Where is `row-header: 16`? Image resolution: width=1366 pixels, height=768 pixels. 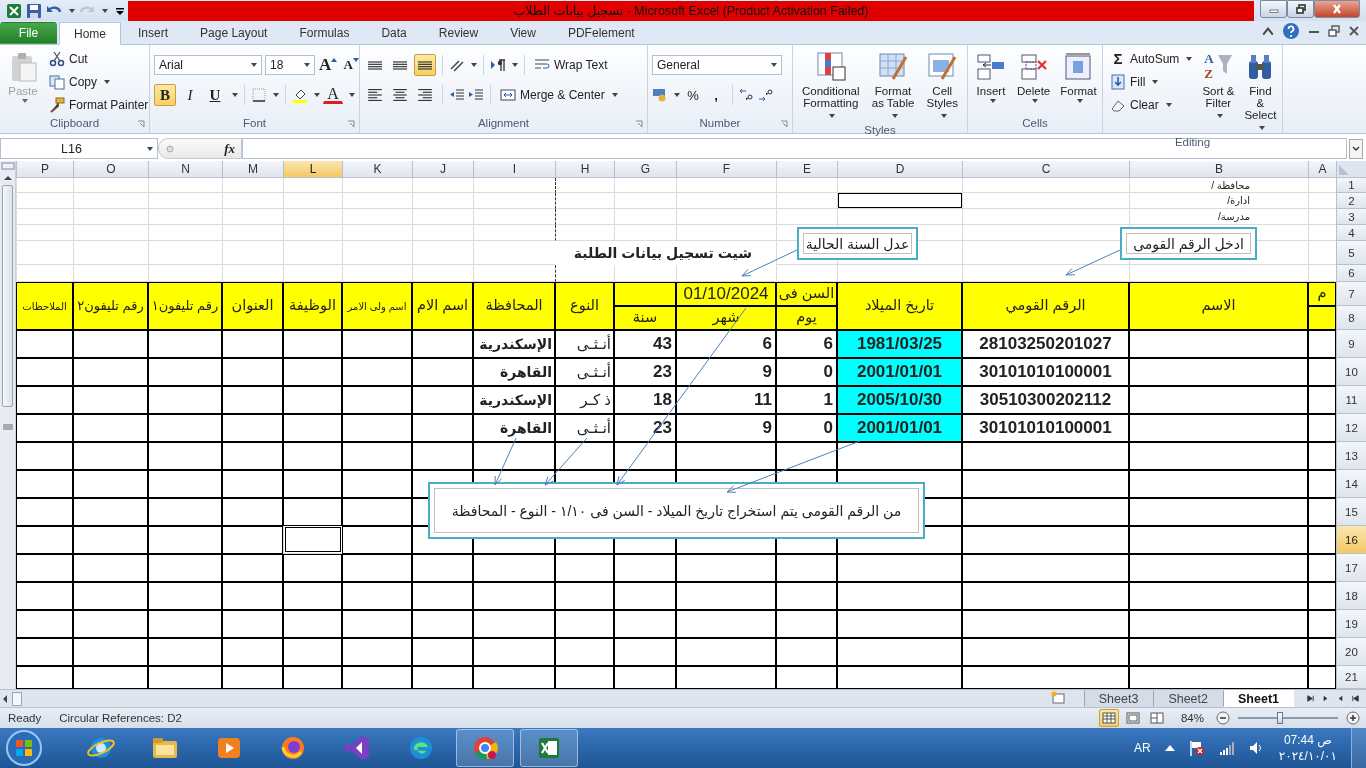 row-header: 16 is located at coordinates (1351, 540).